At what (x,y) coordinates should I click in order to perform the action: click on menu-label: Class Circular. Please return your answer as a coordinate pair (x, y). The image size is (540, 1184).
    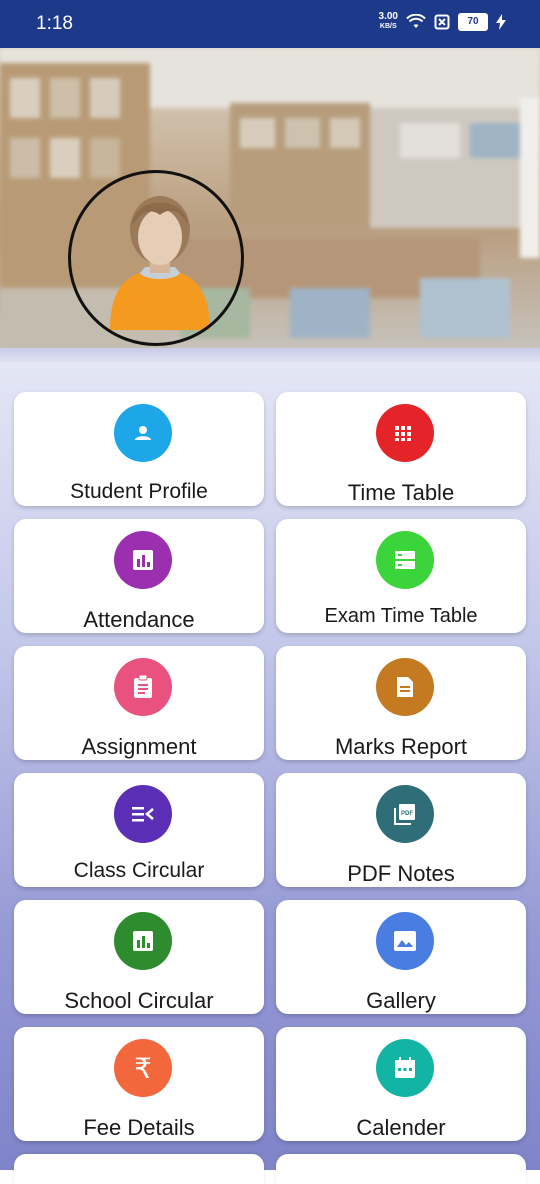
    Looking at the image, I should click on (139, 870).